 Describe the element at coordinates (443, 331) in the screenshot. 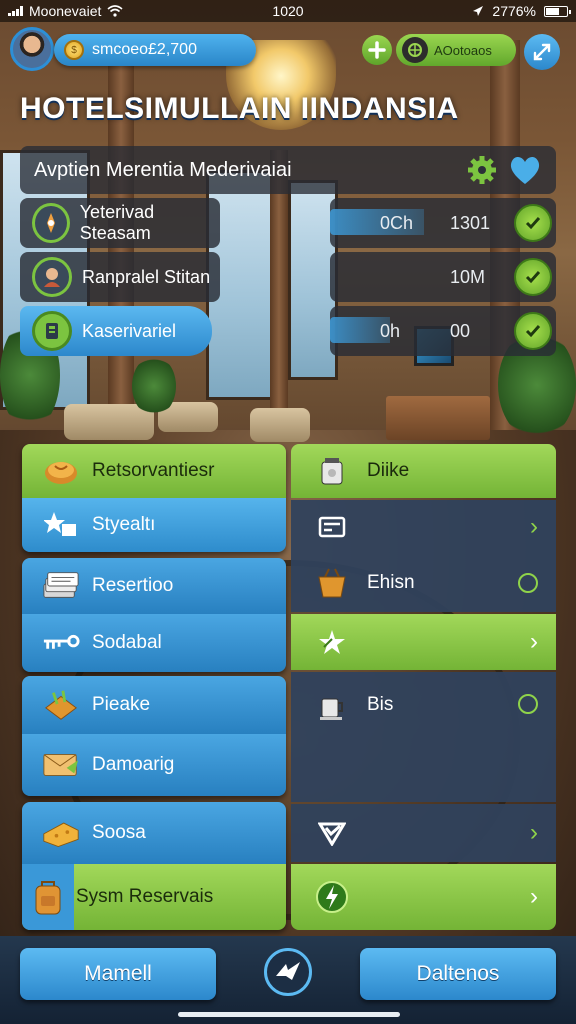

I see `status-row-3-values: 0h 00` at that location.